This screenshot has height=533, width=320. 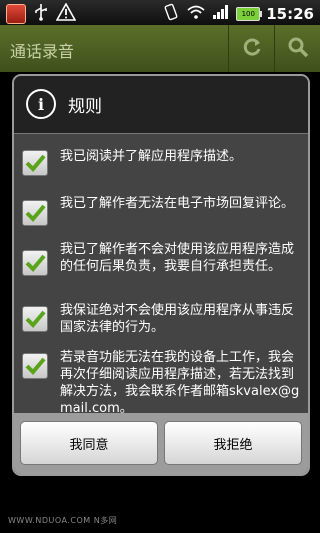 What do you see at coordinates (161, 443) in the screenshot?
I see `dialog-button-bar: 我同意 我拒绝` at bounding box center [161, 443].